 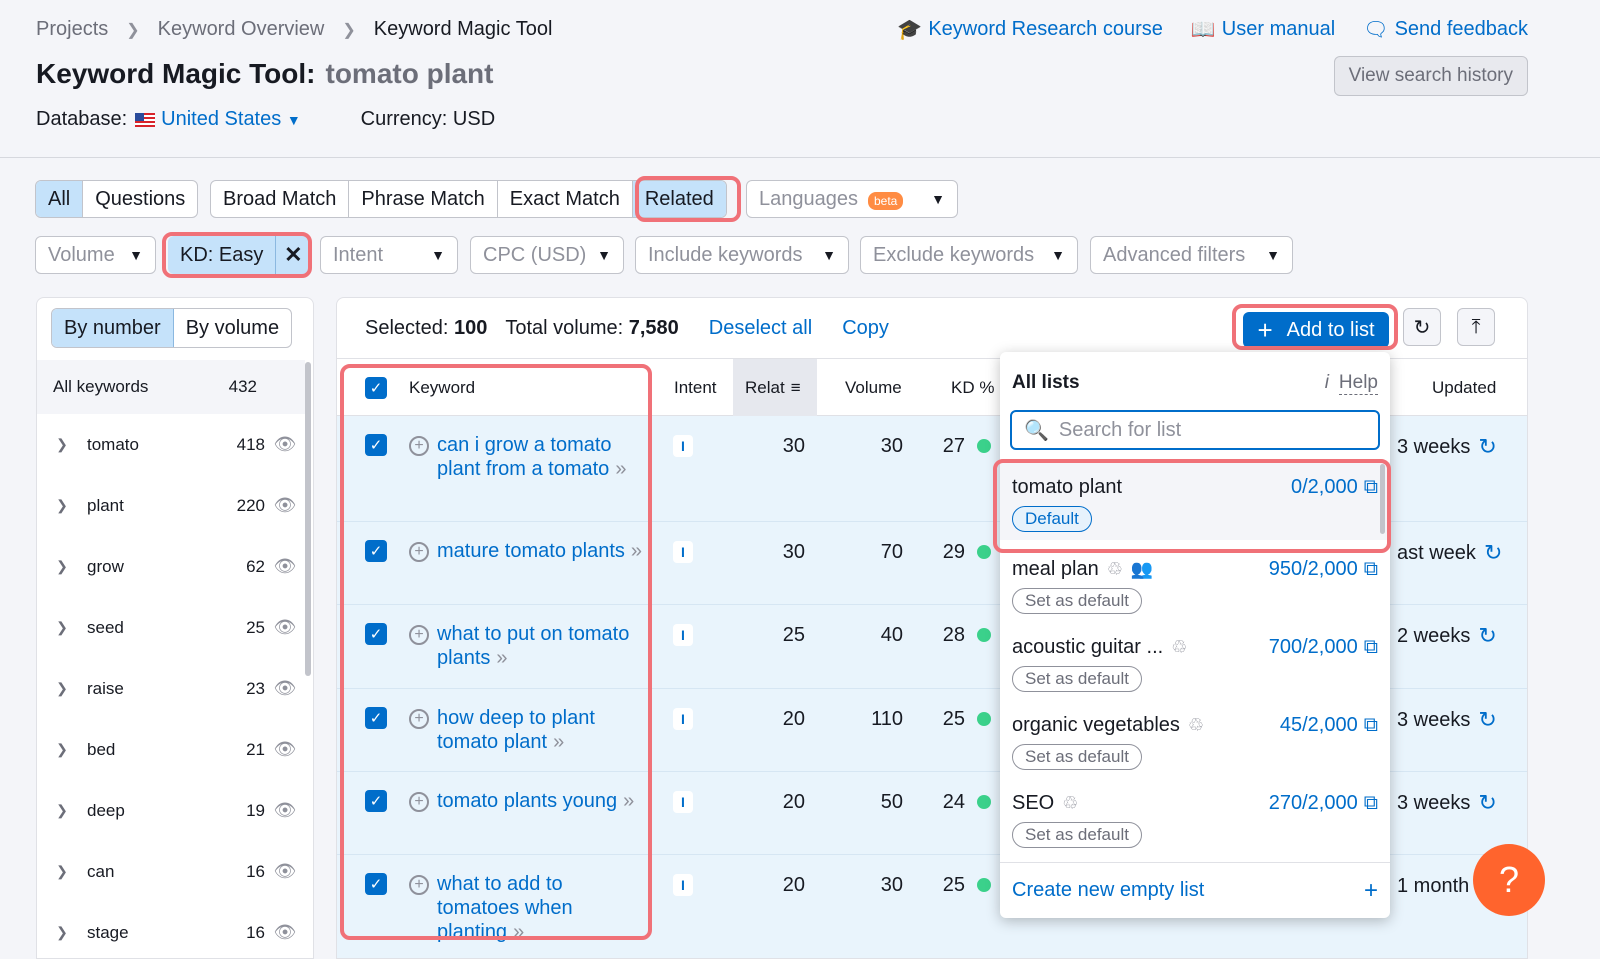 What do you see at coordinates (280, 199) in the screenshot?
I see `tab-broad-match: Broad Match` at bounding box center [280, 199].